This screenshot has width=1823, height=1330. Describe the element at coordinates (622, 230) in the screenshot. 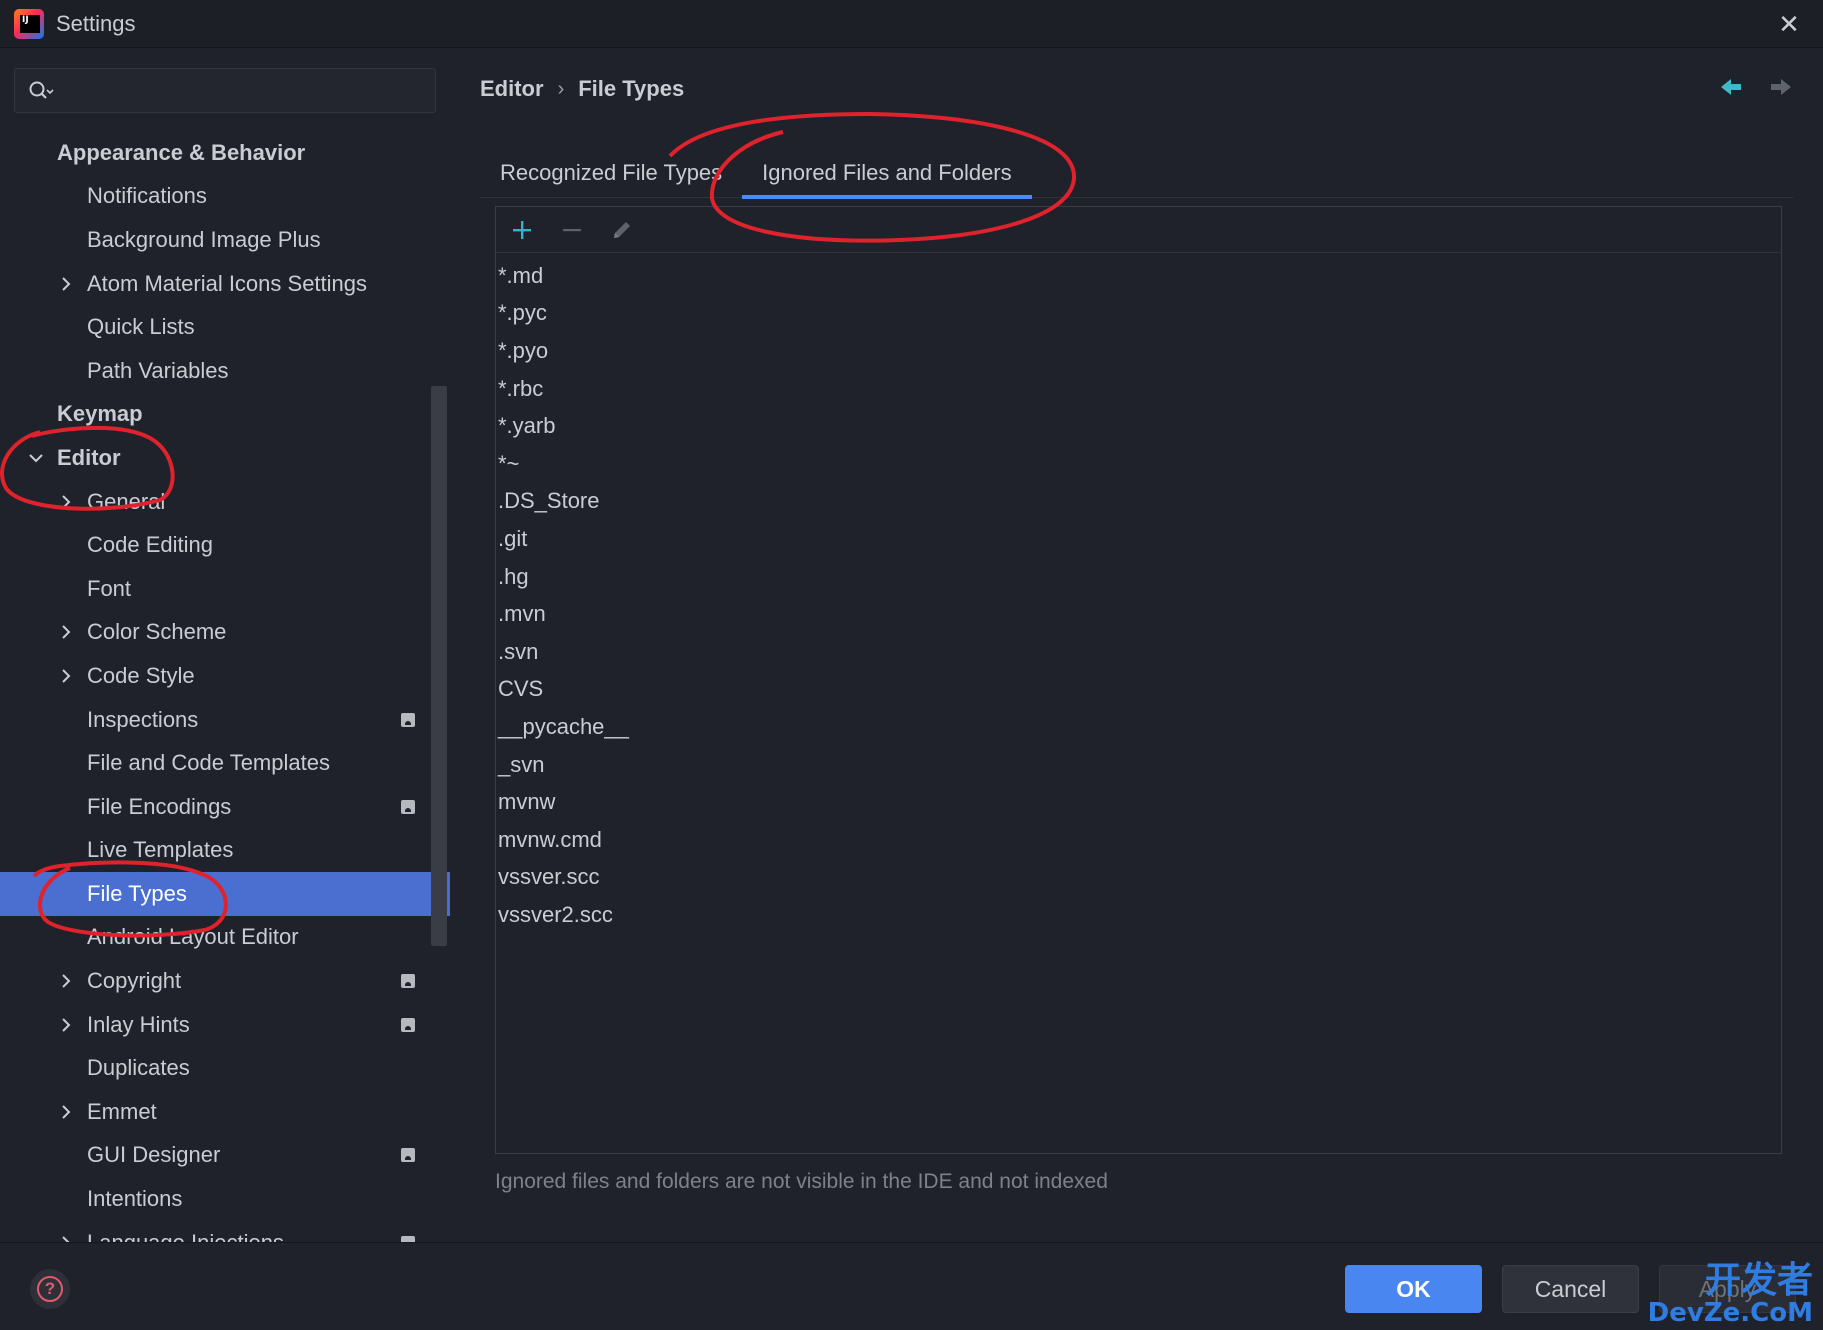

I see `pencil-icon` at that location.